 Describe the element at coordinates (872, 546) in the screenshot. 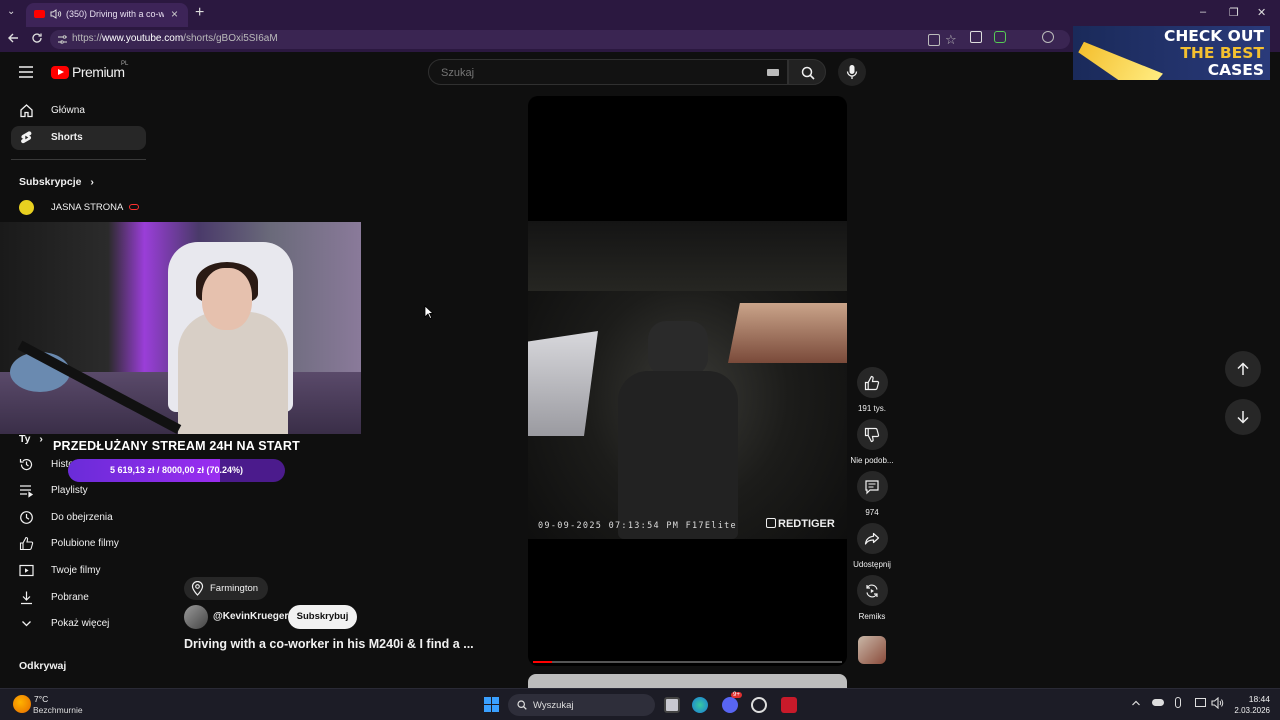

I see `share-button: Udostępnij` at that location.